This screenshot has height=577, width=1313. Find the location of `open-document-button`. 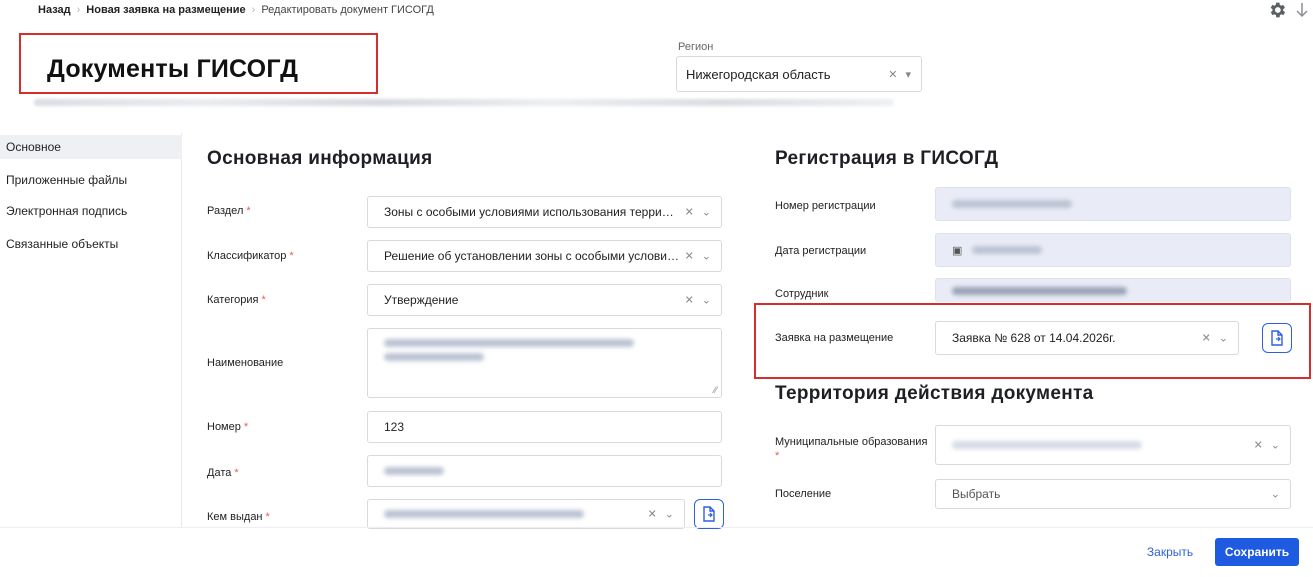

open-document-button is located at coordinates (709, 514).